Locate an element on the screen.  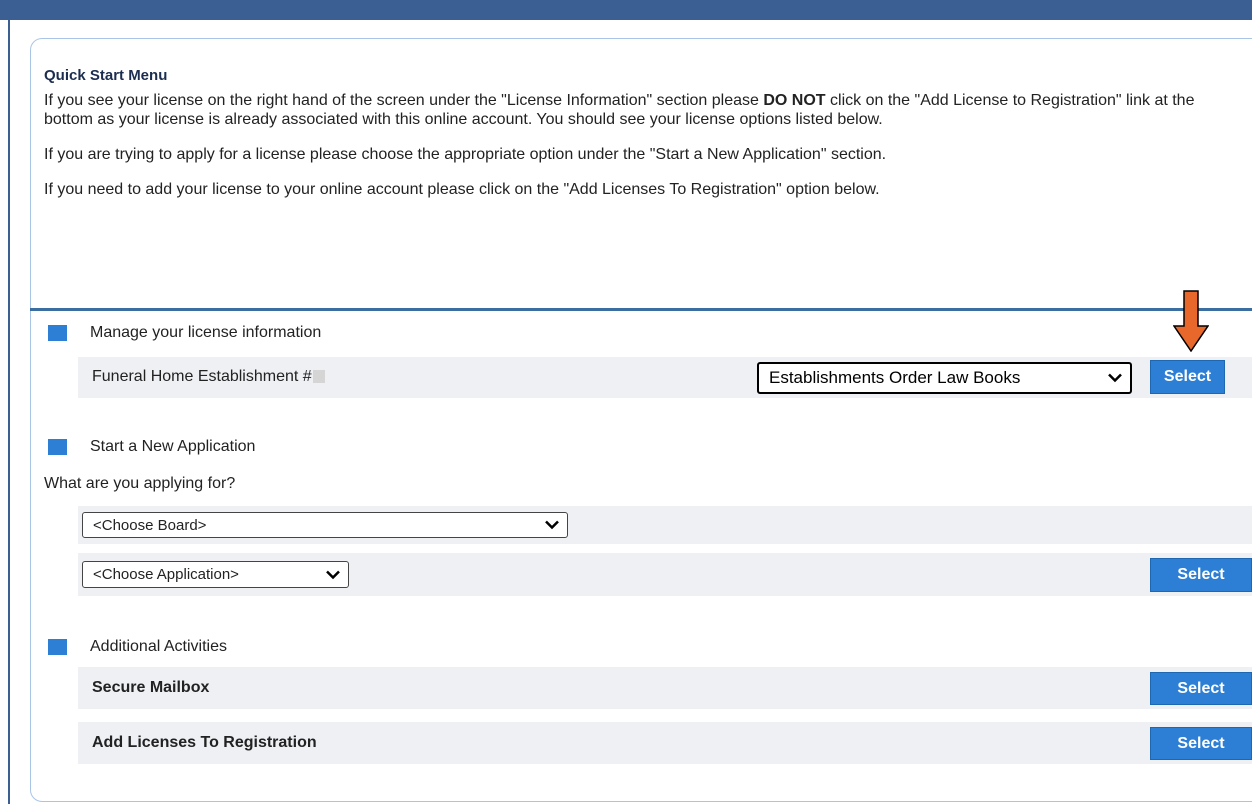
do-not-emphasis: DO NOT is located at coordinates (794, 100).